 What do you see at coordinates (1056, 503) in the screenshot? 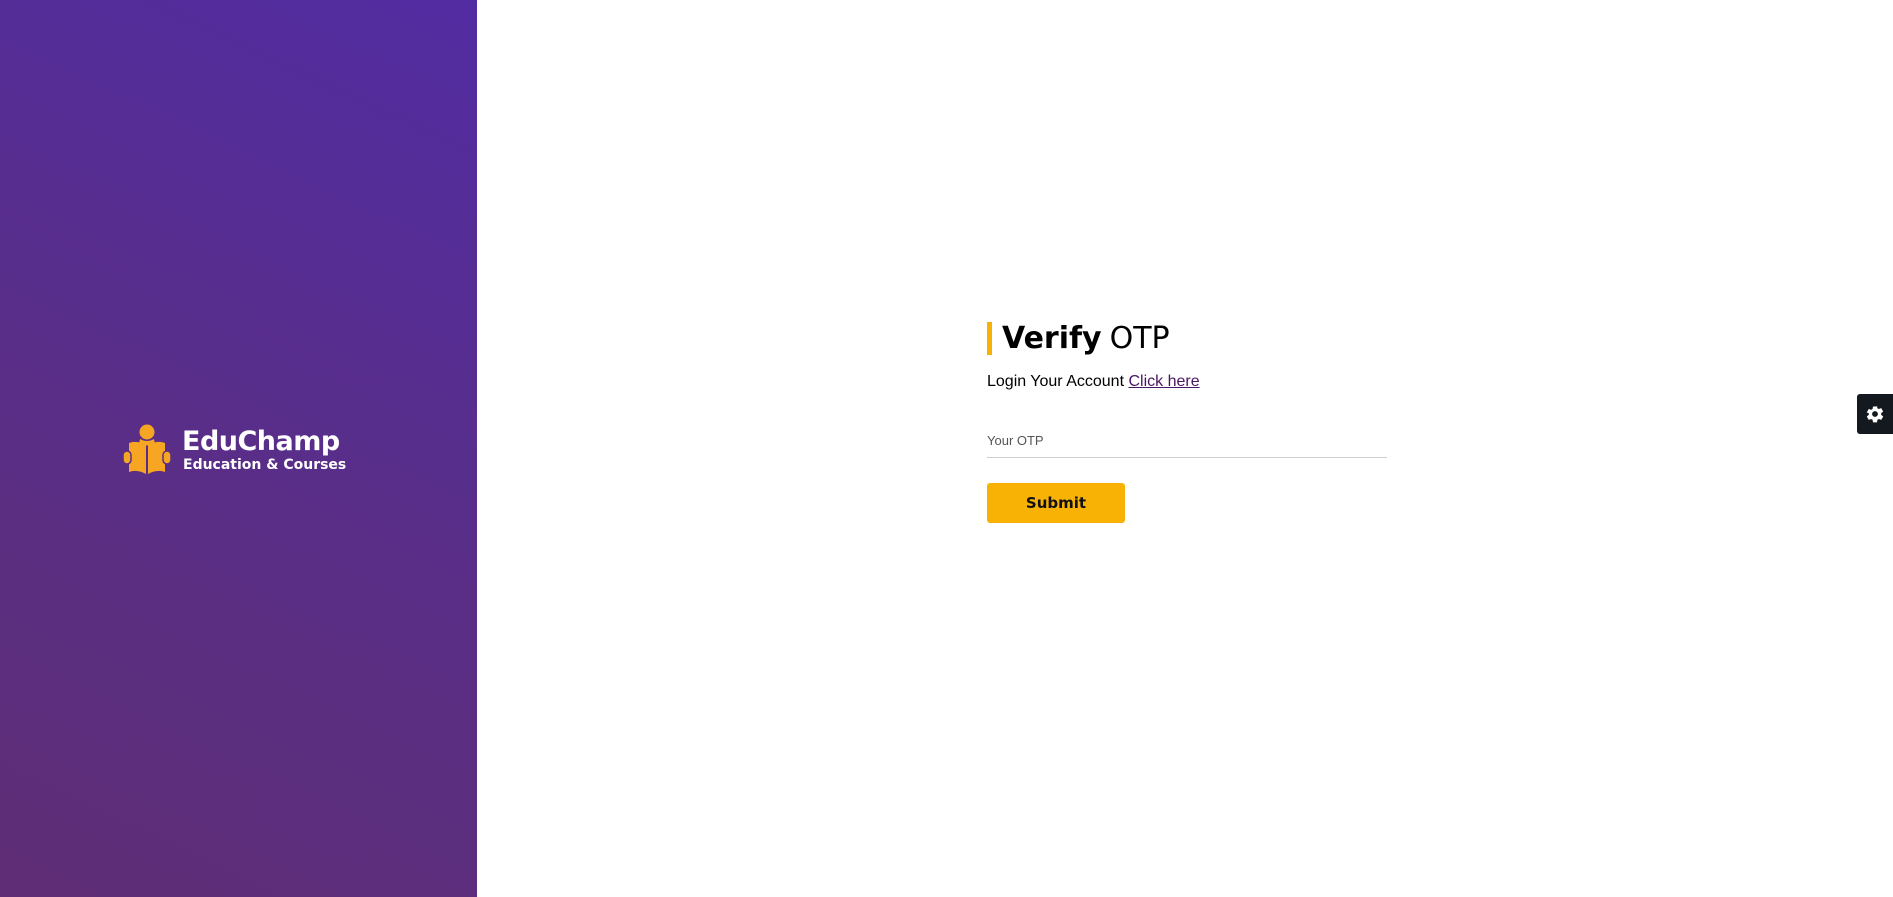
I see `submit-button: Submit` at bounding box center [1056, 503].